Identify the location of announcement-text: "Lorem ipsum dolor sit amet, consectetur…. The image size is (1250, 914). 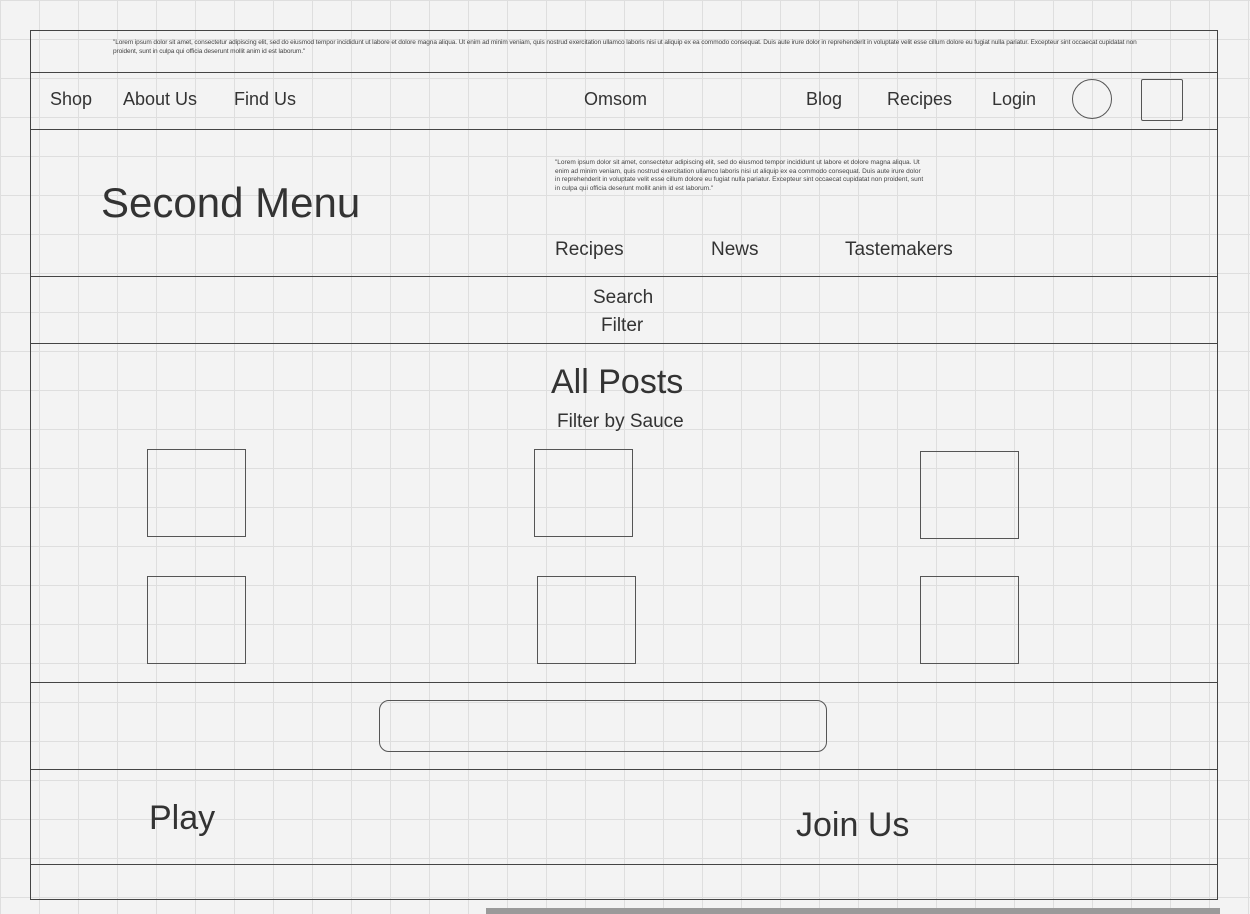
(625, 47).